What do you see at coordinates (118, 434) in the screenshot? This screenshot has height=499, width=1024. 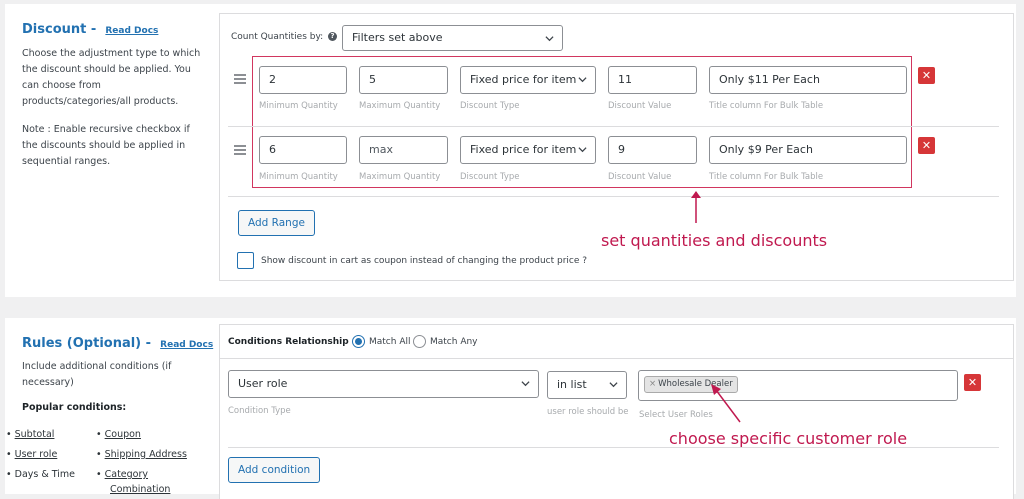 I see `popular-condition-item: • Coupon` at bounding box center [118, 434].